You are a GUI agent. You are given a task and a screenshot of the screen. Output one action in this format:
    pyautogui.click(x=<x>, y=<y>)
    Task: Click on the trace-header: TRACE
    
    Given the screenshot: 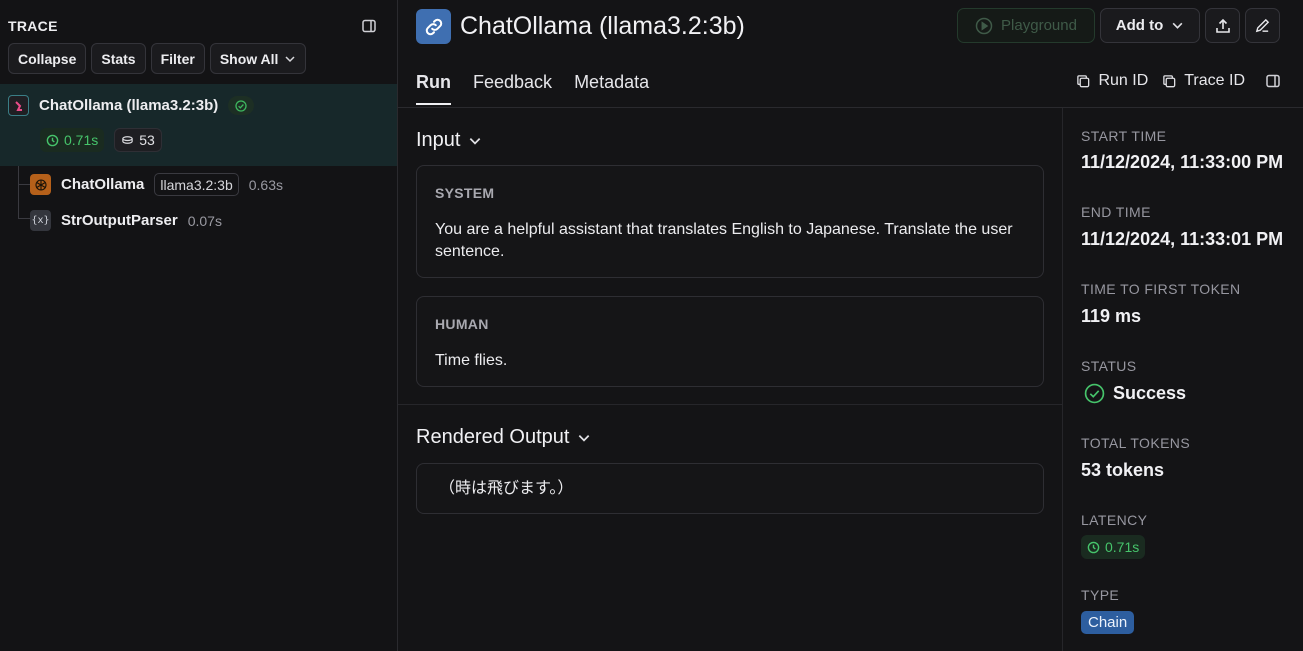 What is the action you would take?
    pyautogui.click(x=192, y=26)
    